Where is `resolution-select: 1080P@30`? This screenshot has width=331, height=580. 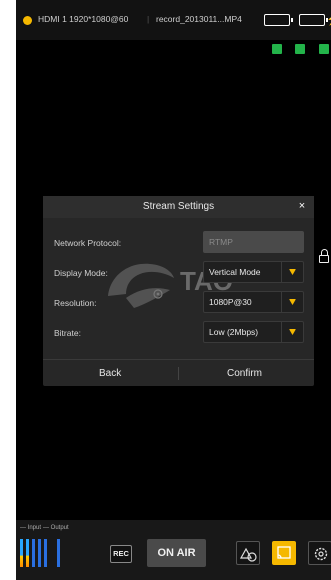 resolution-select: 1080P@30 is located at coordinates (253, 302).